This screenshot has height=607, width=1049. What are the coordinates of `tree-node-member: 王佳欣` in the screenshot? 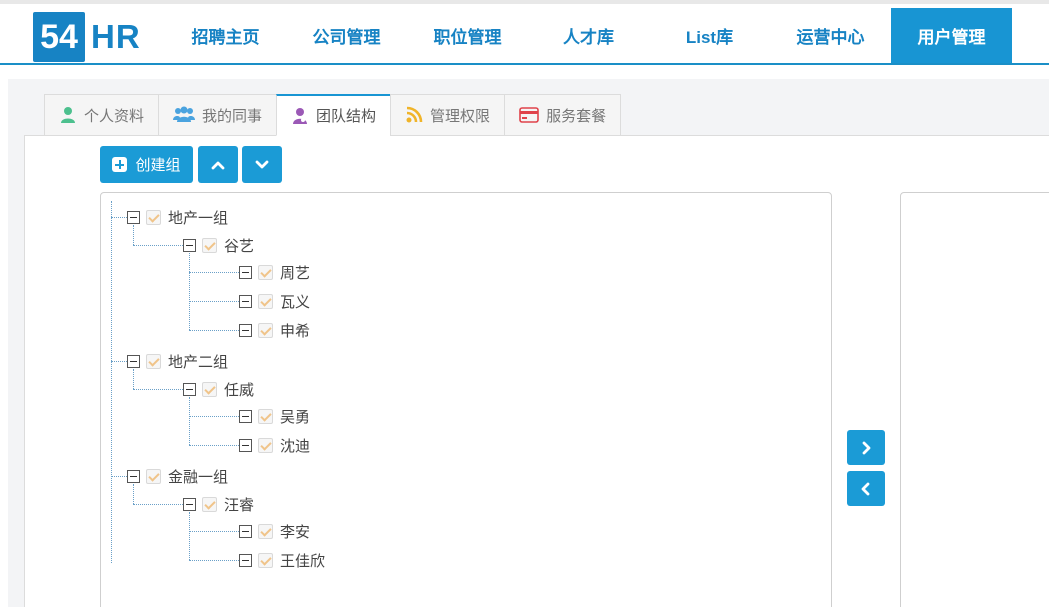 It's located at (282, 560).